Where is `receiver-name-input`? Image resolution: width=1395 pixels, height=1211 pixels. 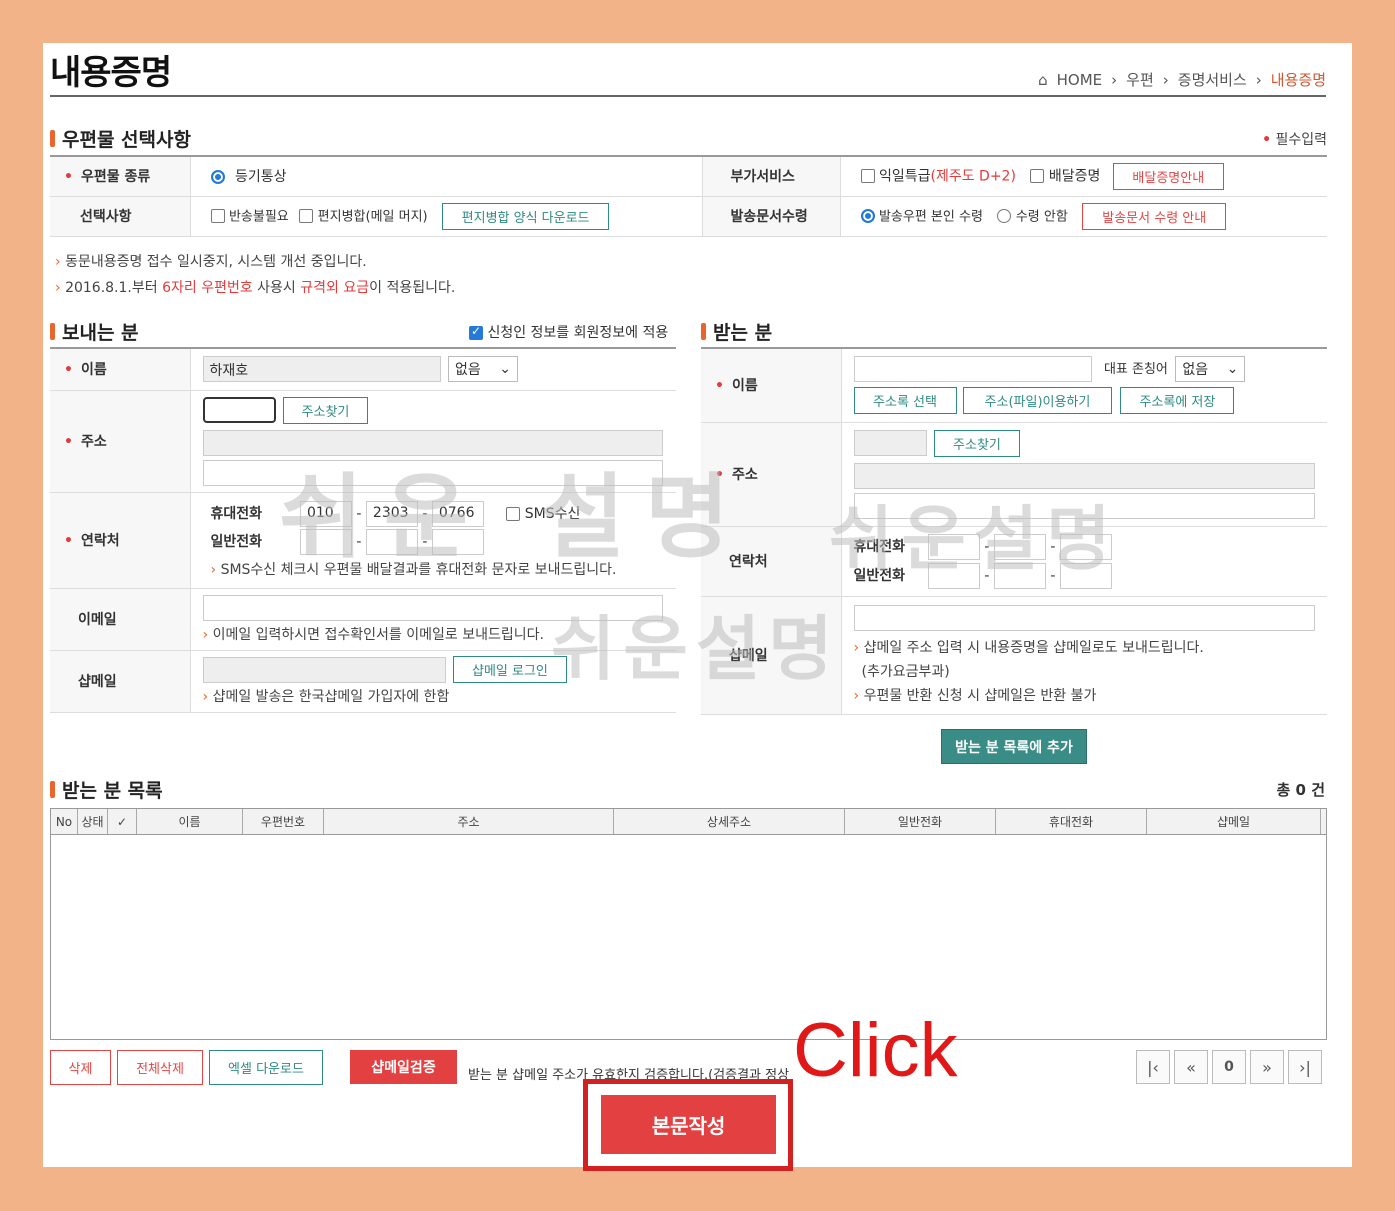
receiver-name-input is located at coordinates (972, 369).